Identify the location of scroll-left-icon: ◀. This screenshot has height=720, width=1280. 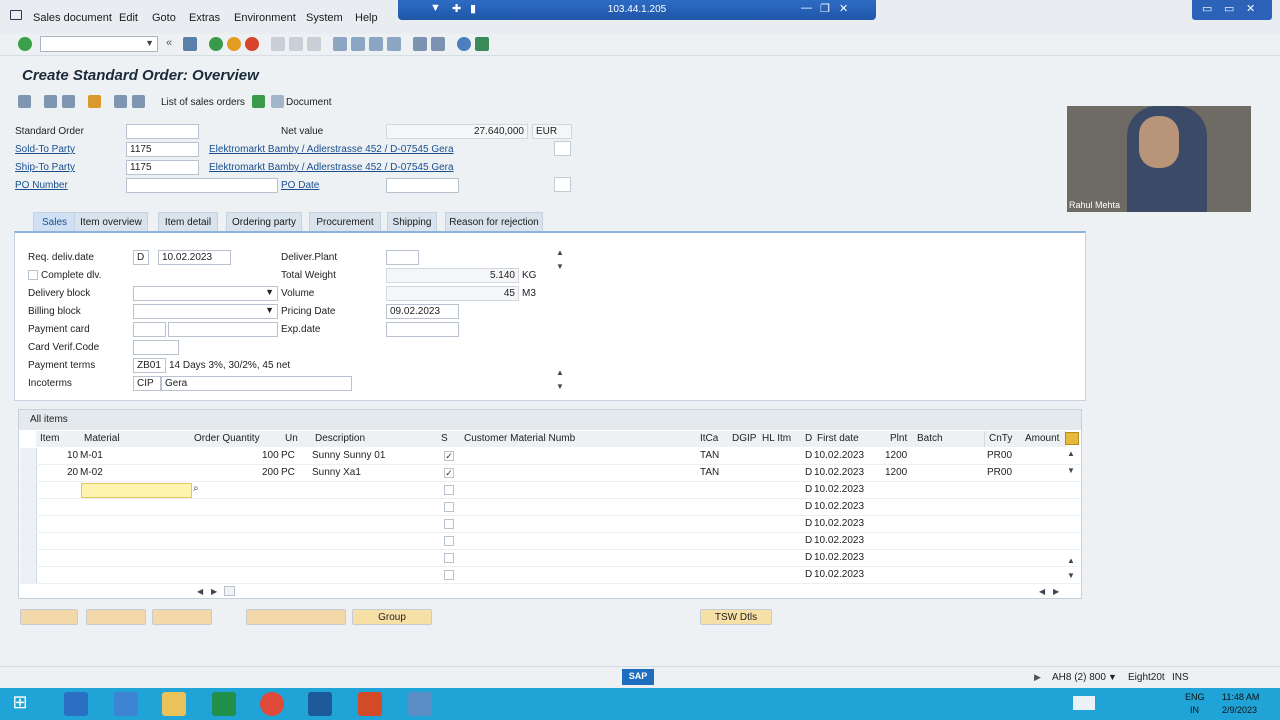
(1042, 591).